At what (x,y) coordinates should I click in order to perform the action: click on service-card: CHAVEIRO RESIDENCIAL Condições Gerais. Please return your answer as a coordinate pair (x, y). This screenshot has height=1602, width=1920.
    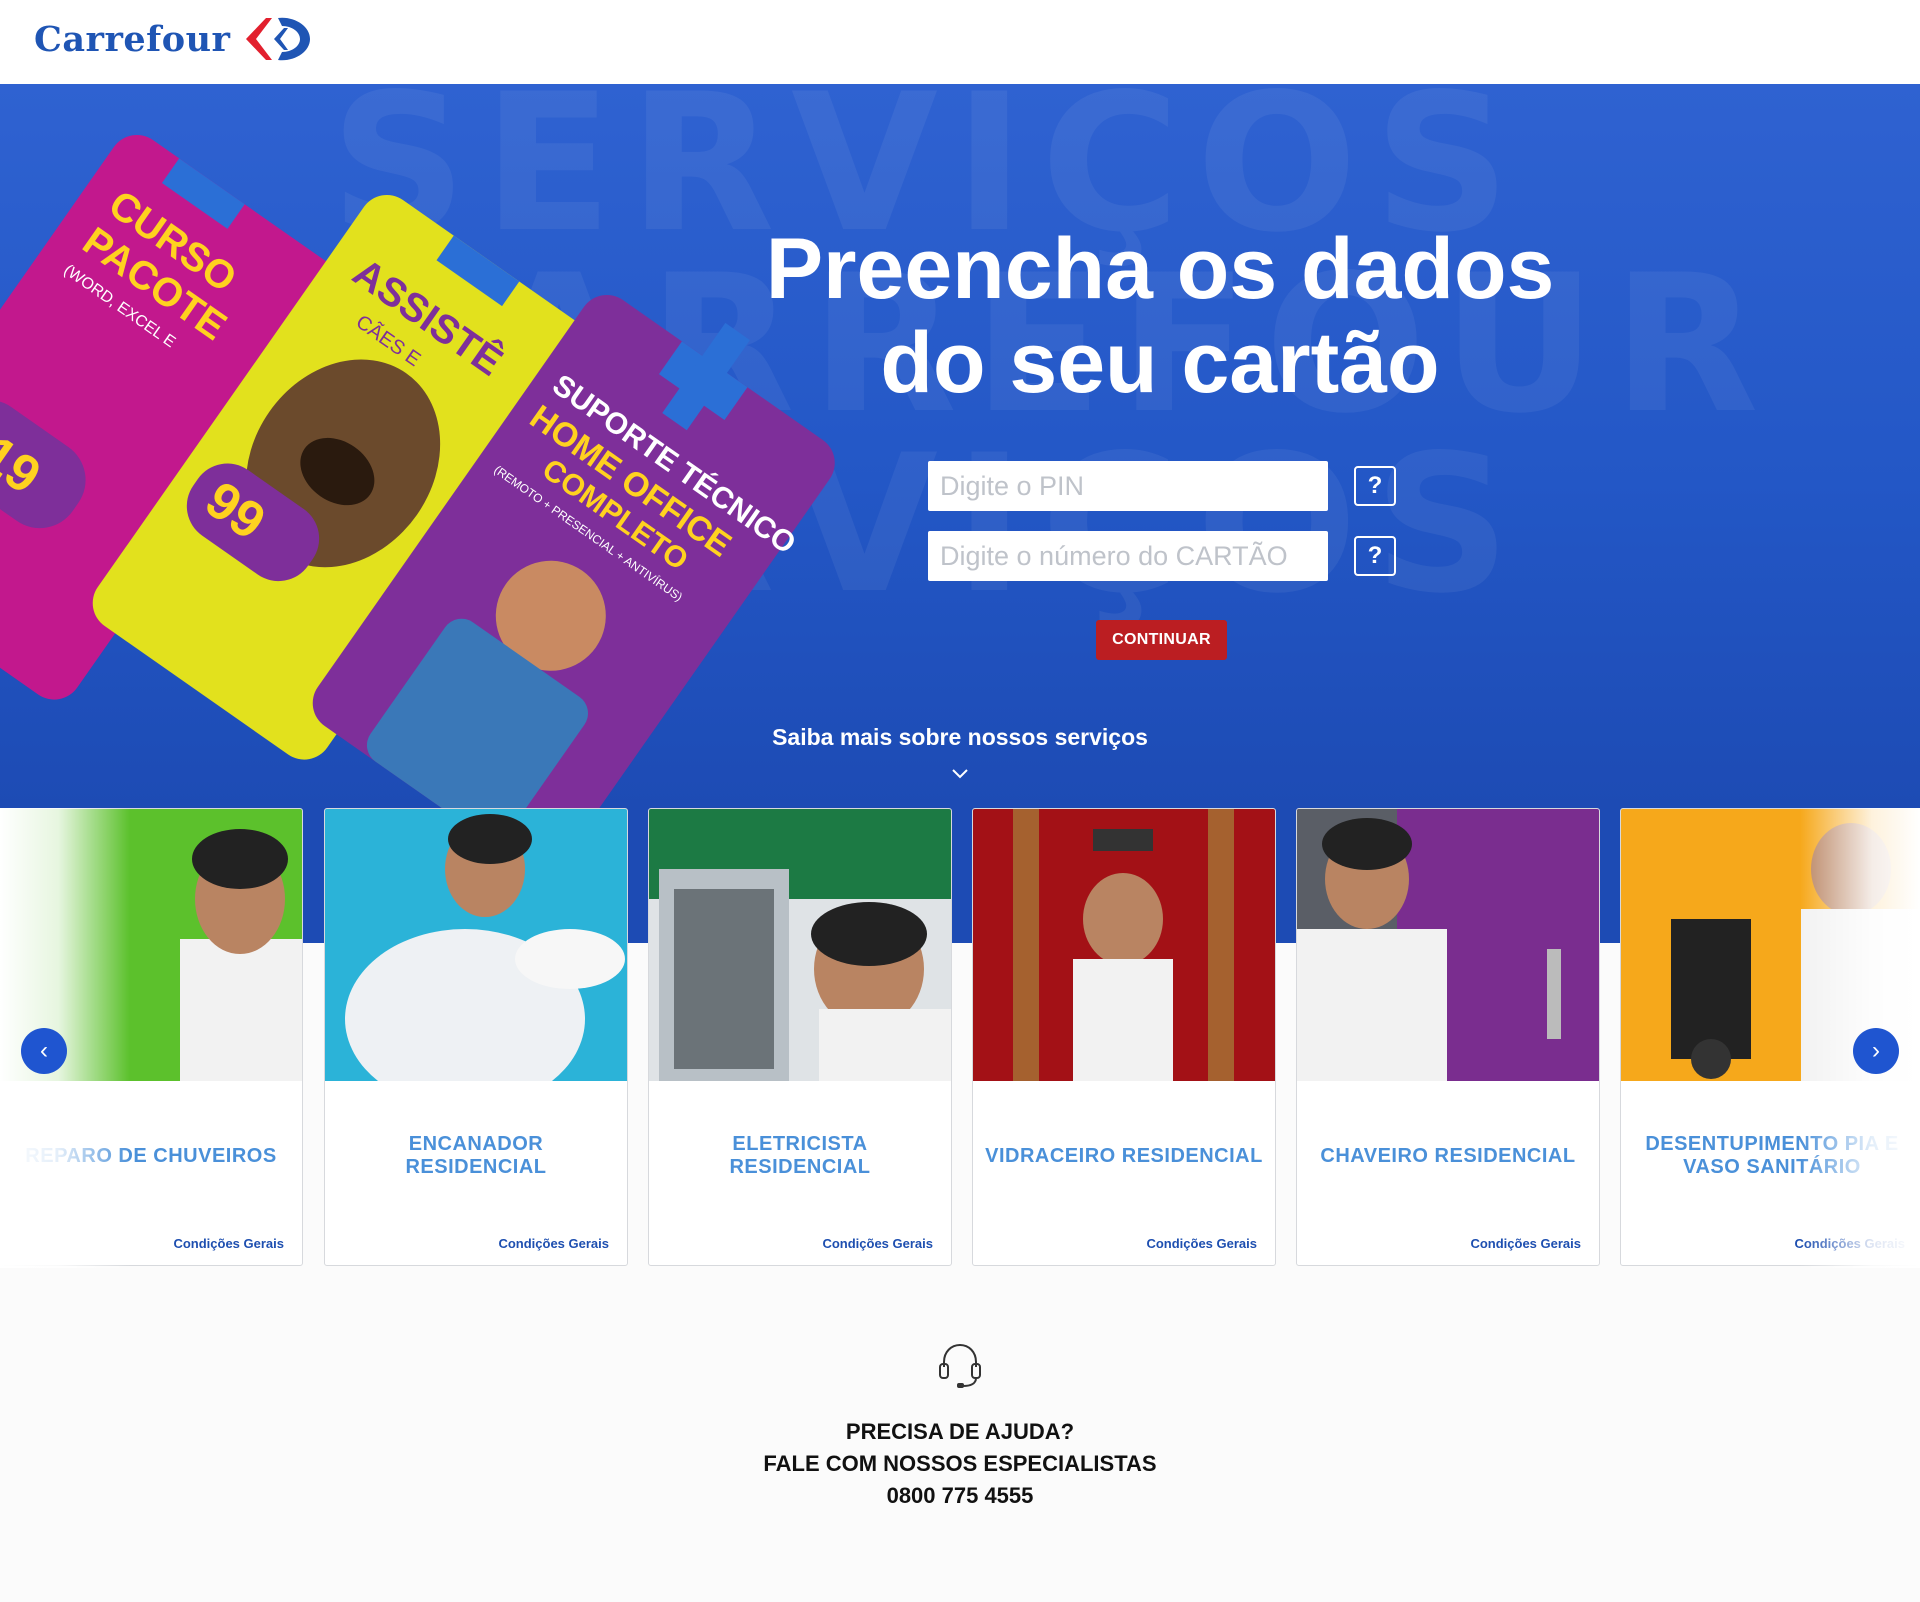
    Looking at the image, I should click on (1448, 1037).